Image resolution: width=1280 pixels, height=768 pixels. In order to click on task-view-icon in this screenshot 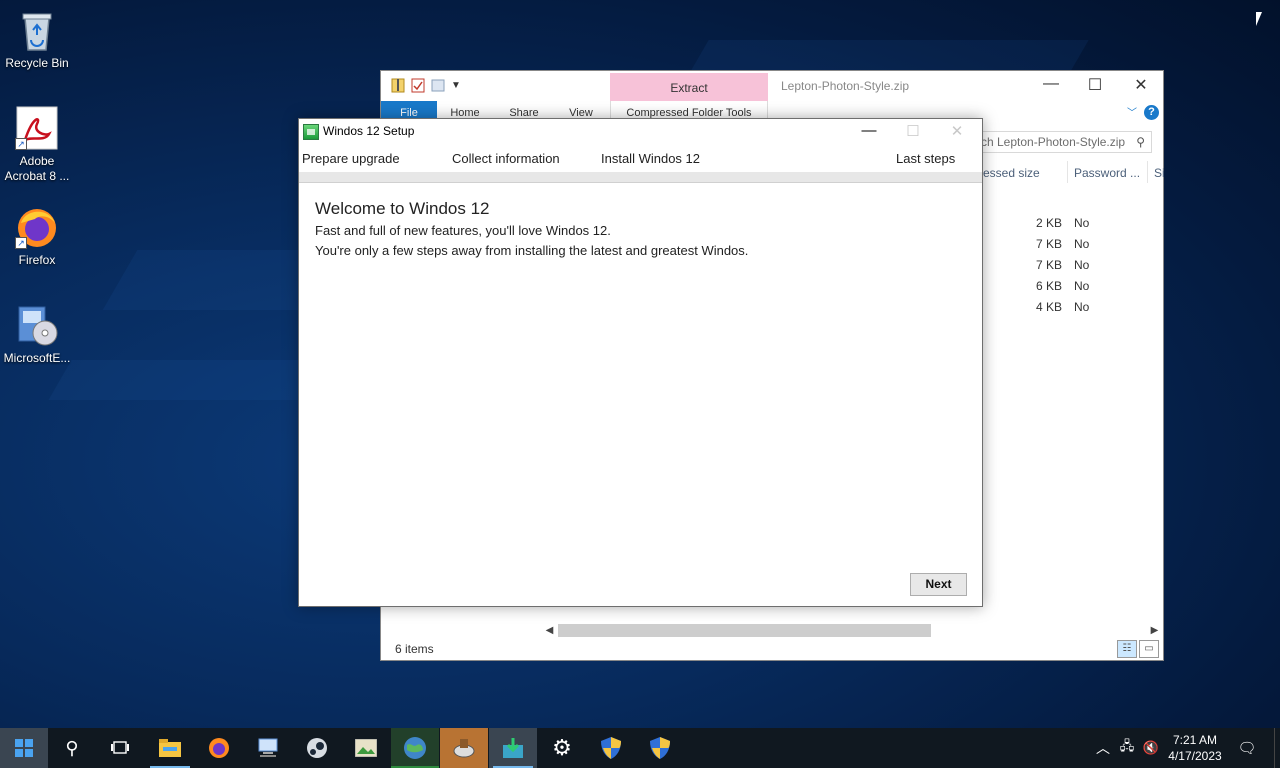, I will do `click(120, 747)`.